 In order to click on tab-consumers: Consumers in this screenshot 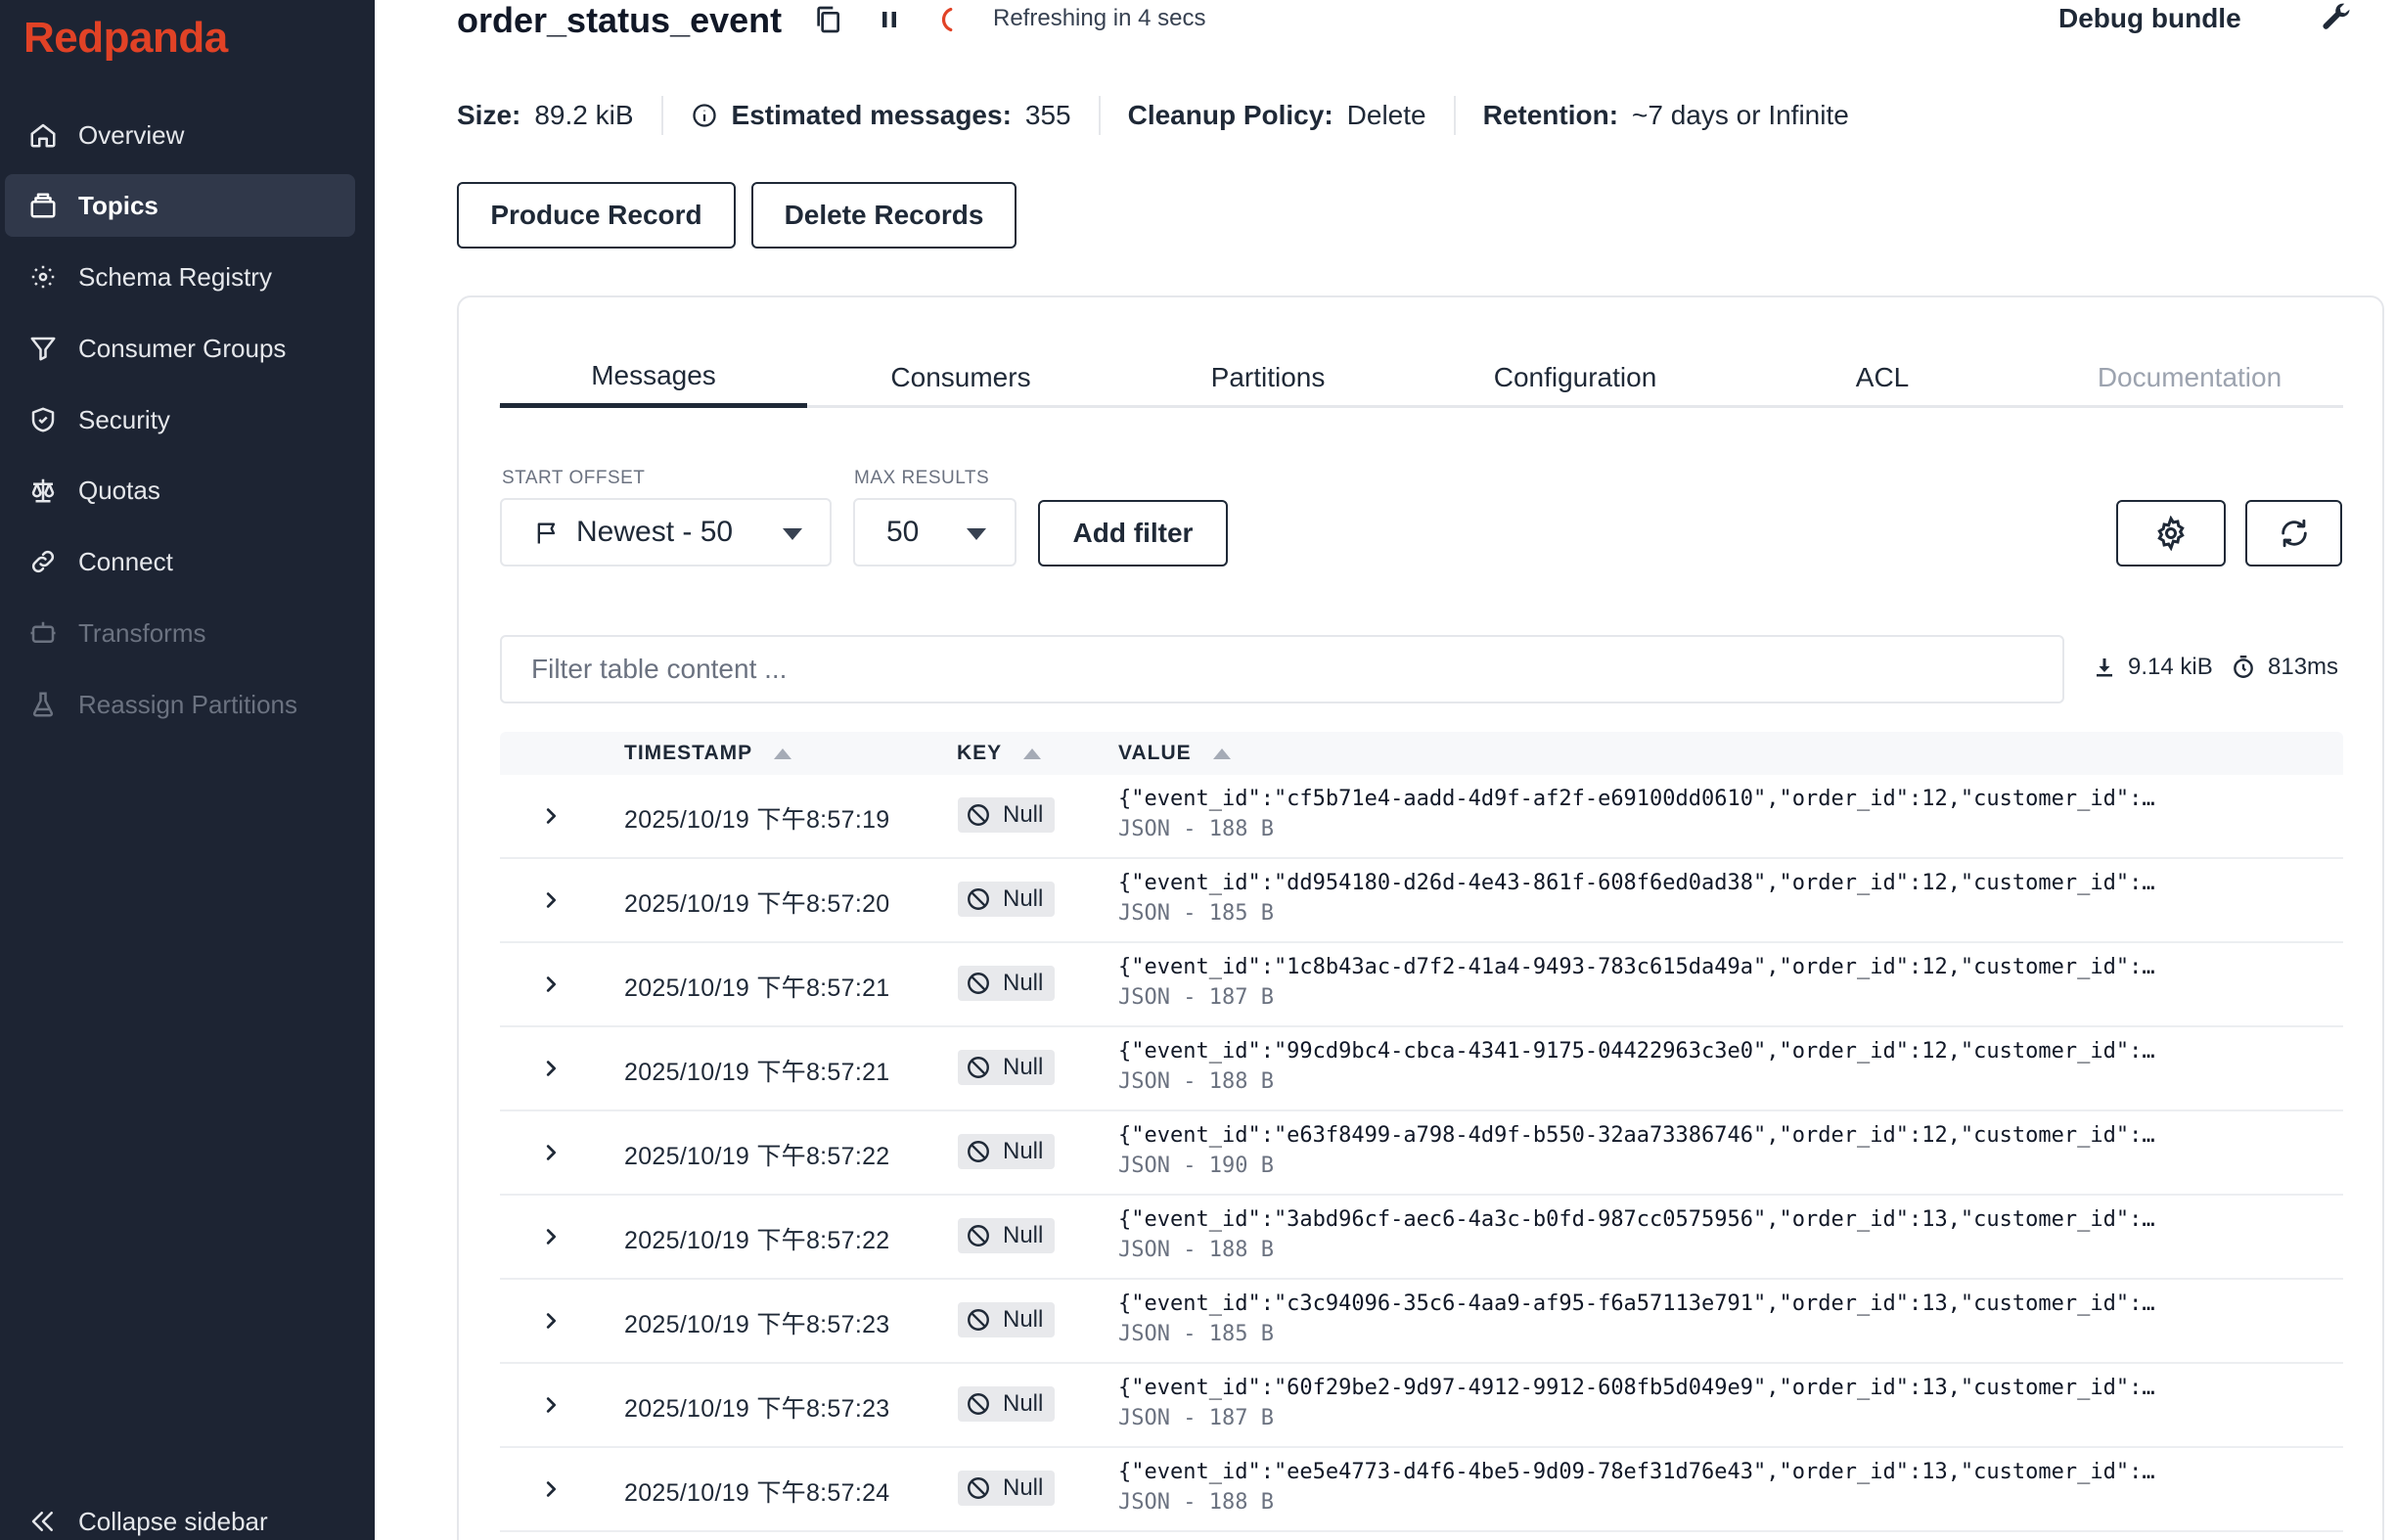, I will do `click(960, 377)`.